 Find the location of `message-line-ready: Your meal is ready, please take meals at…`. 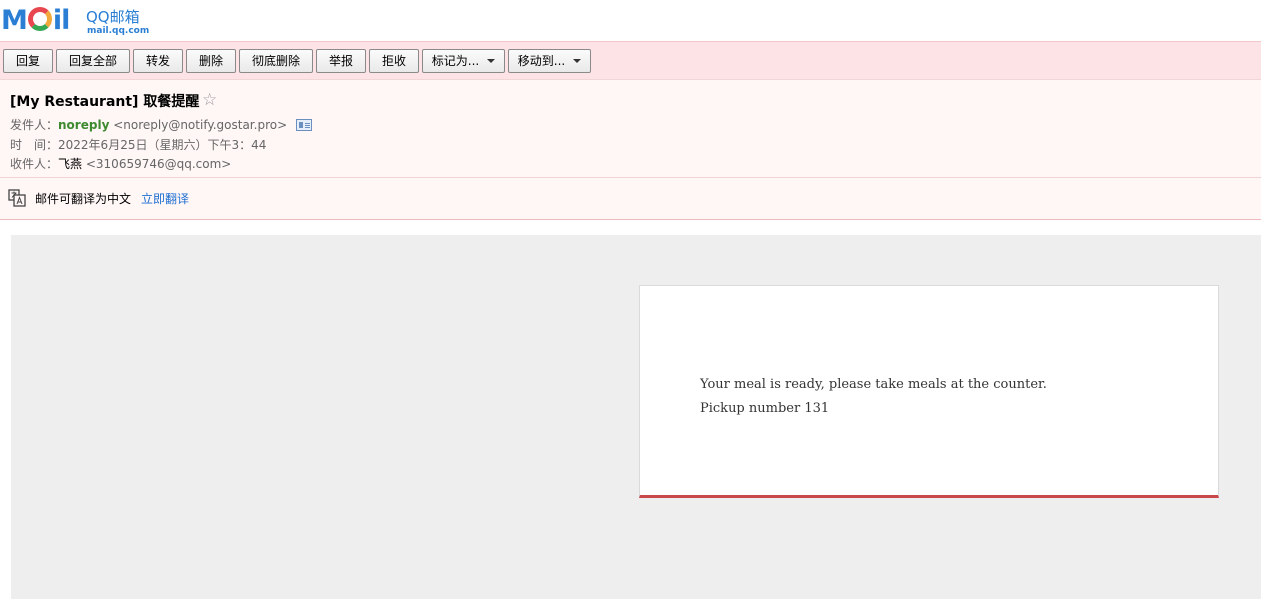

message-line-ready: Your meal is ready, please take meals at… is located at coordinates (873, 384).